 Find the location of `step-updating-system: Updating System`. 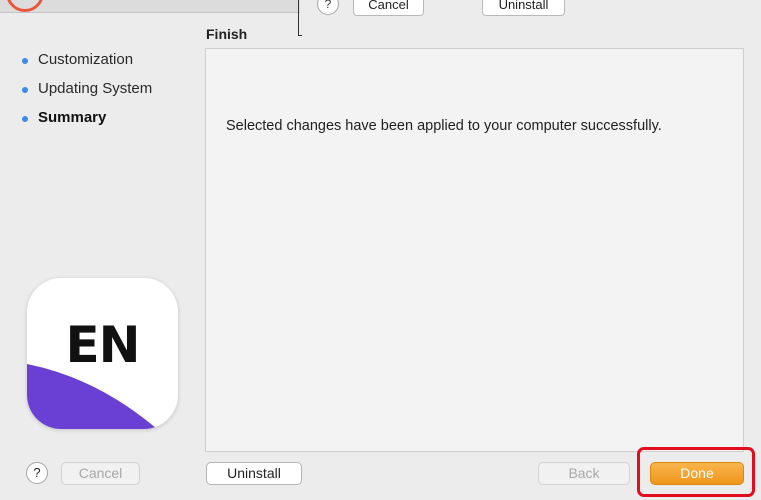

step-updating-system: Updating System is located at coordinates (87, 91).